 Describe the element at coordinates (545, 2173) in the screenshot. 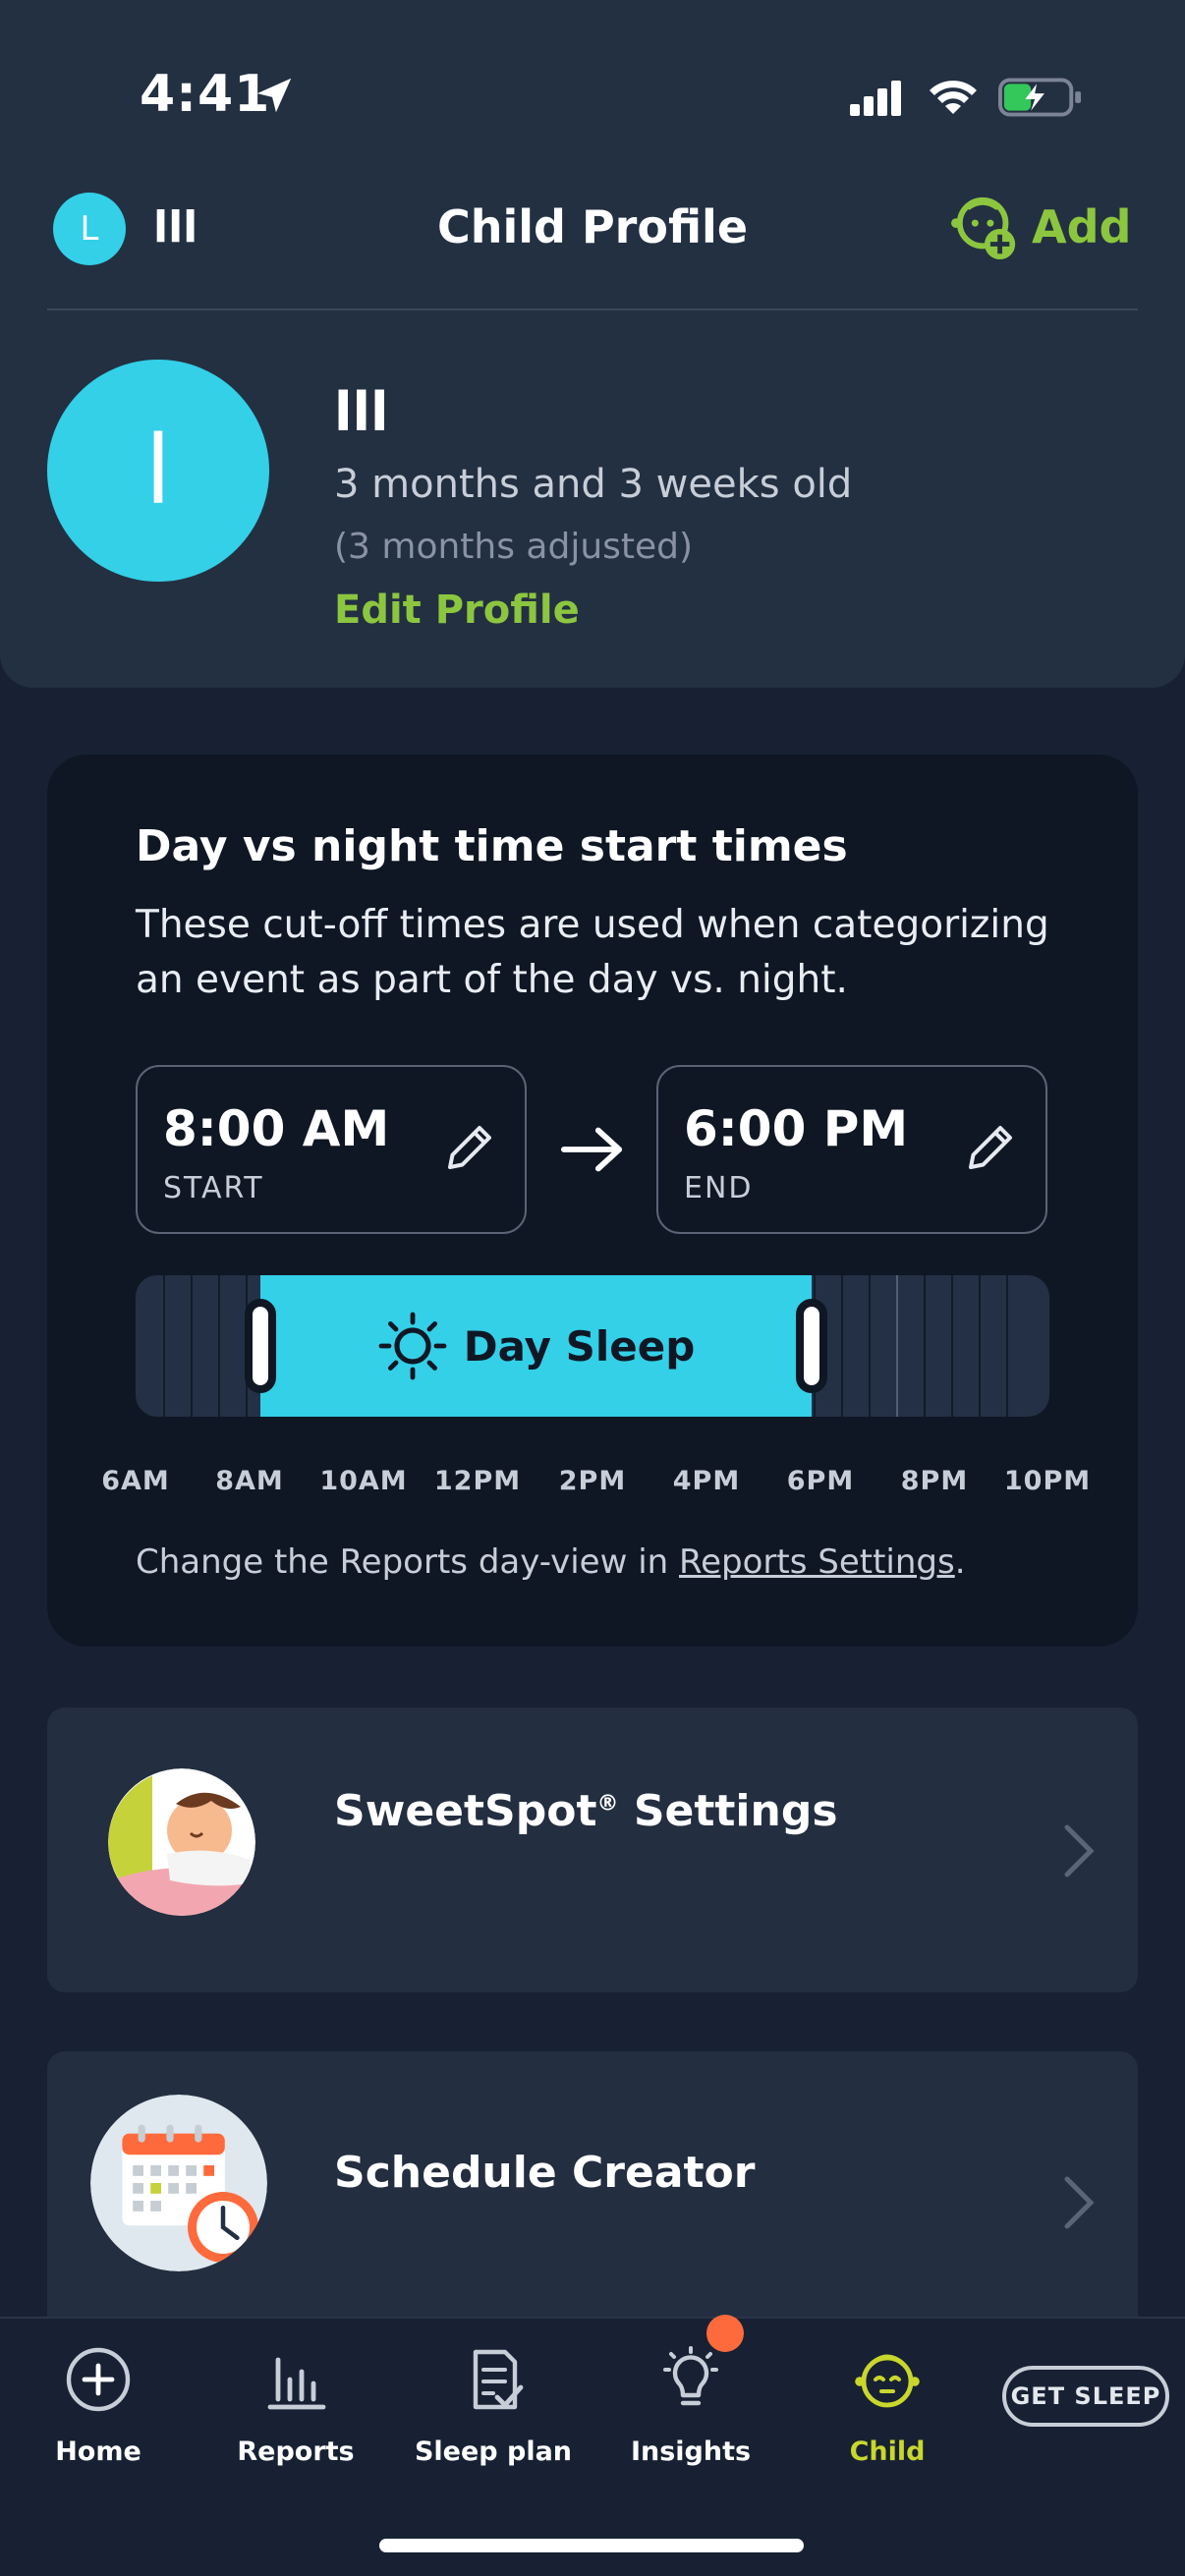

I see `schedule-creator-title: Schedule Creator` at that location.